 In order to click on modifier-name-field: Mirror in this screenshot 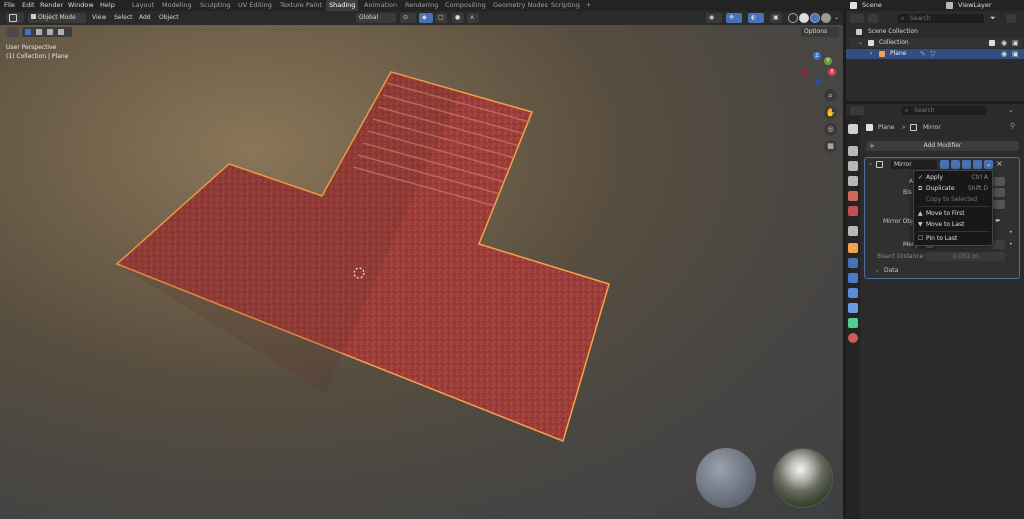, I will do `click(914, 164)`.